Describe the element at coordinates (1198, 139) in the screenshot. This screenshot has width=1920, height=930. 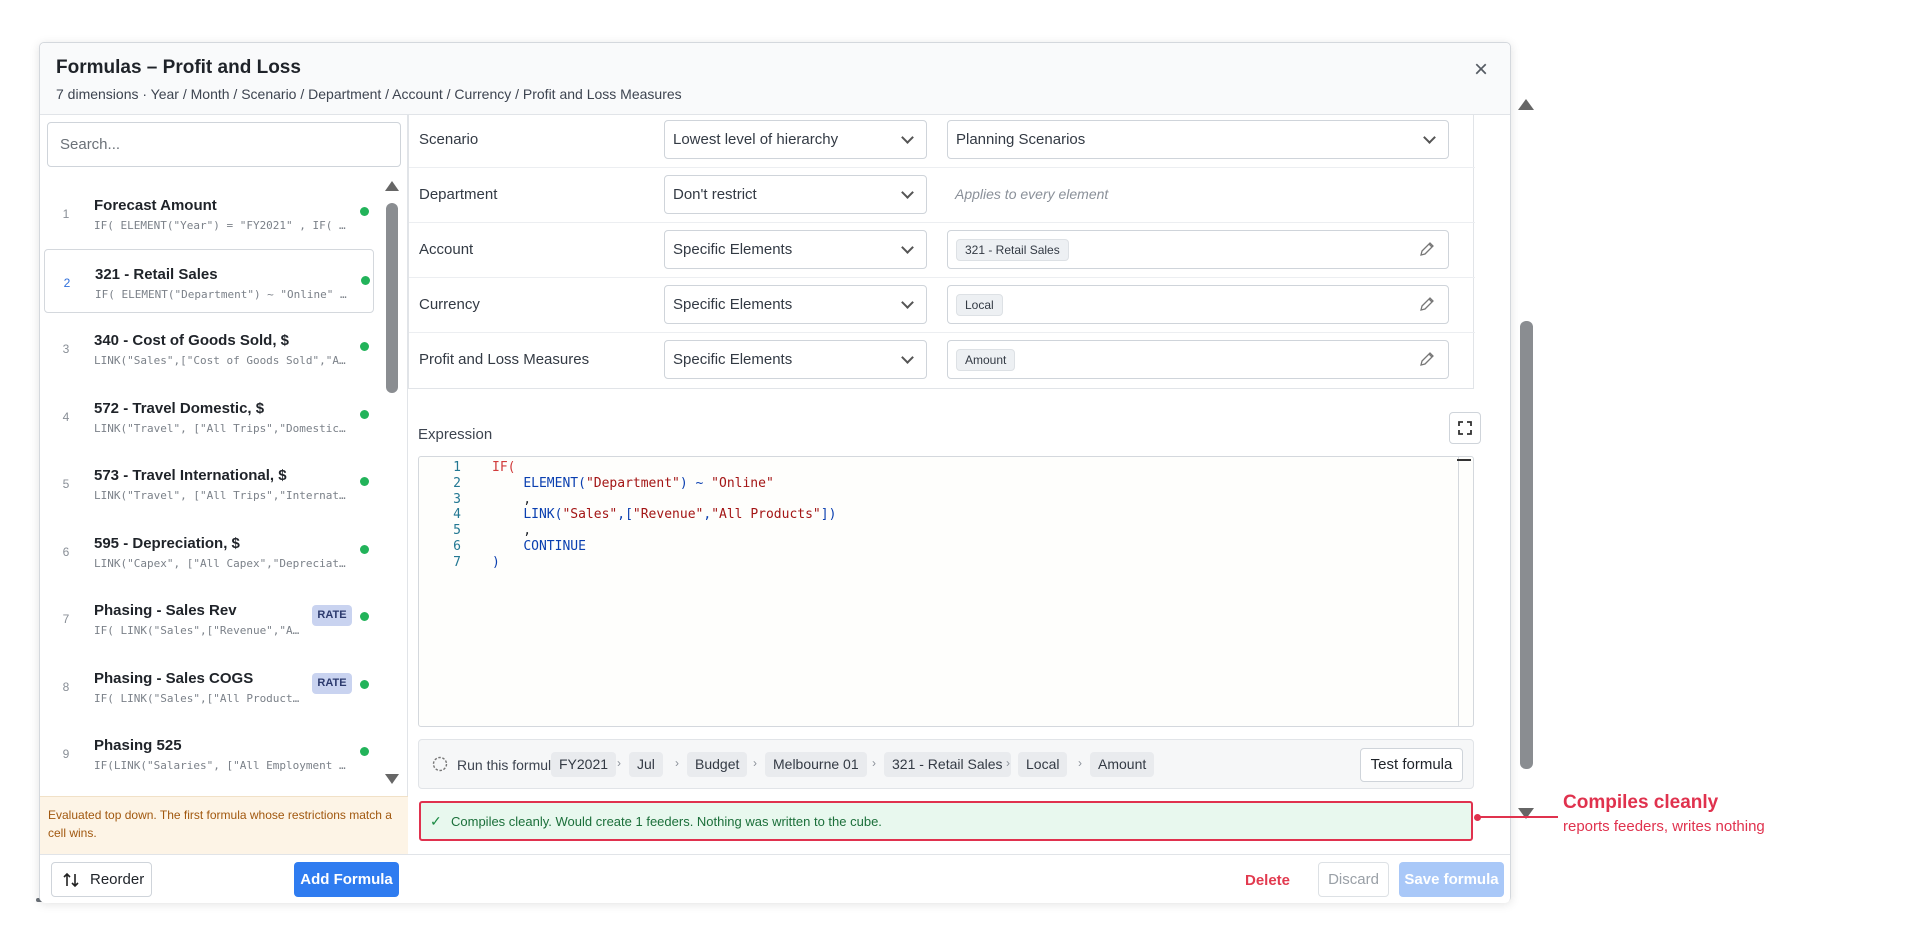
I see `element-select: Planning Scenarios` at that location.